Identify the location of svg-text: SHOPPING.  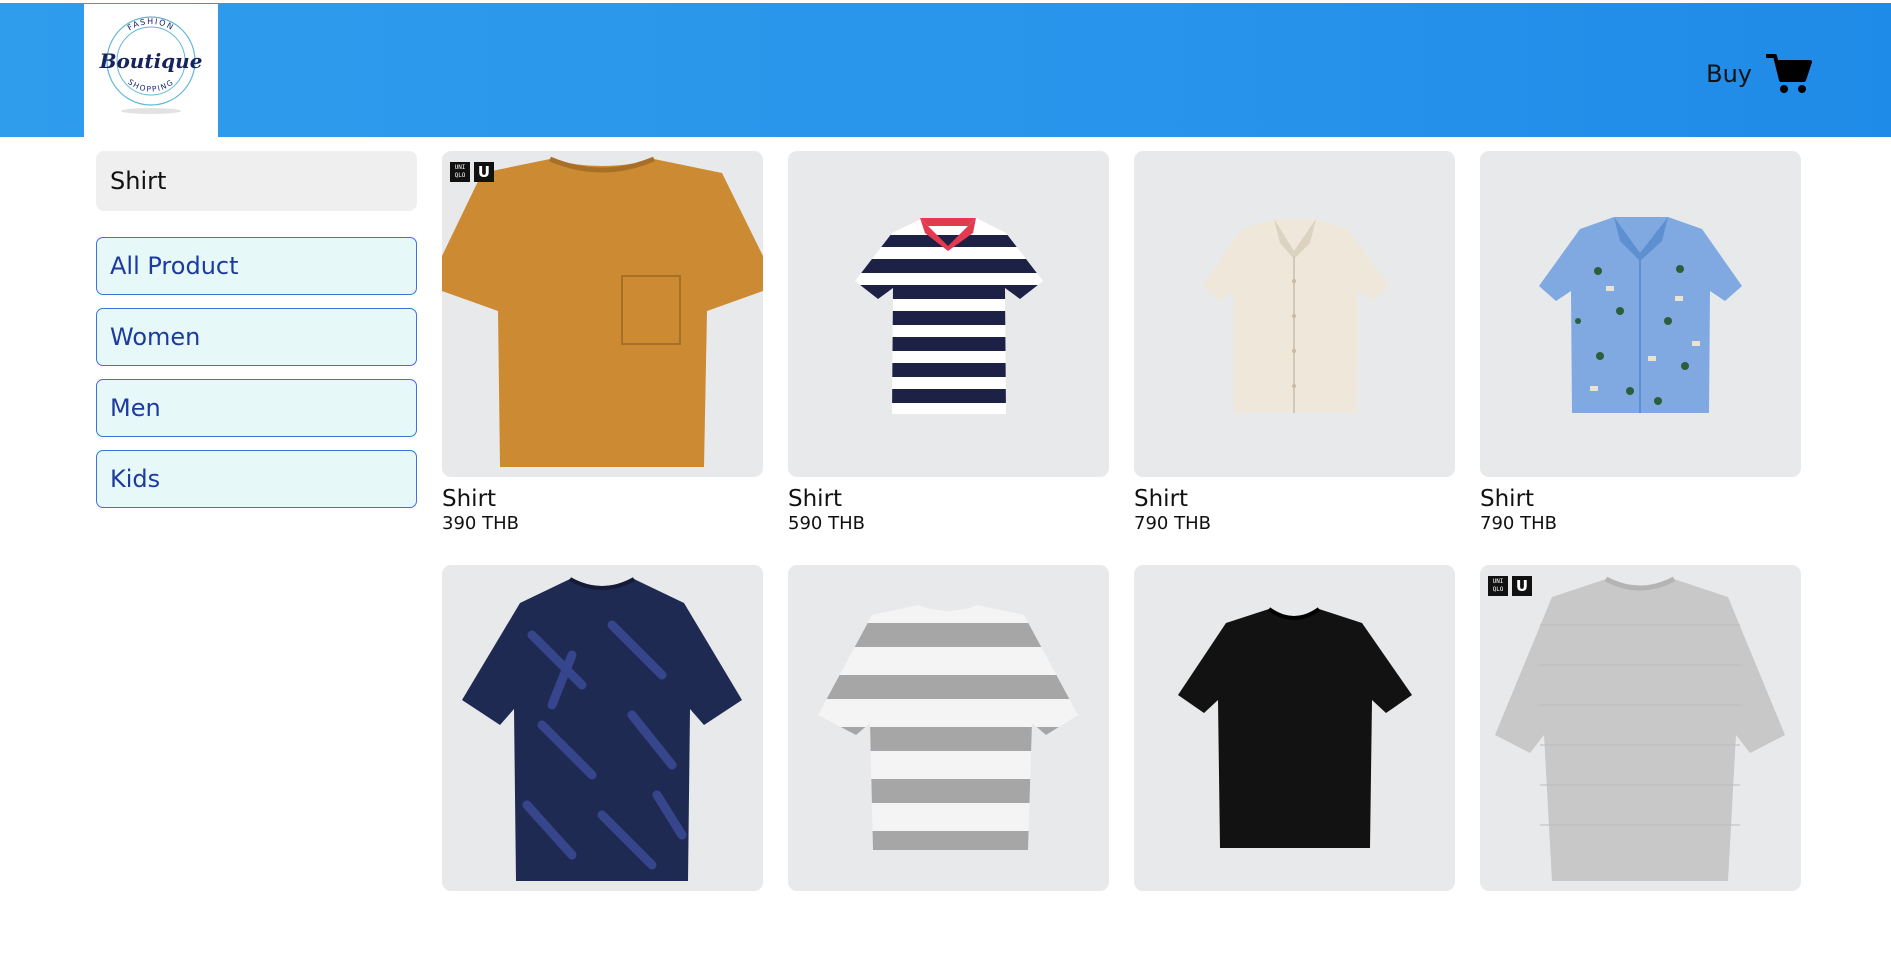
(151, 85).